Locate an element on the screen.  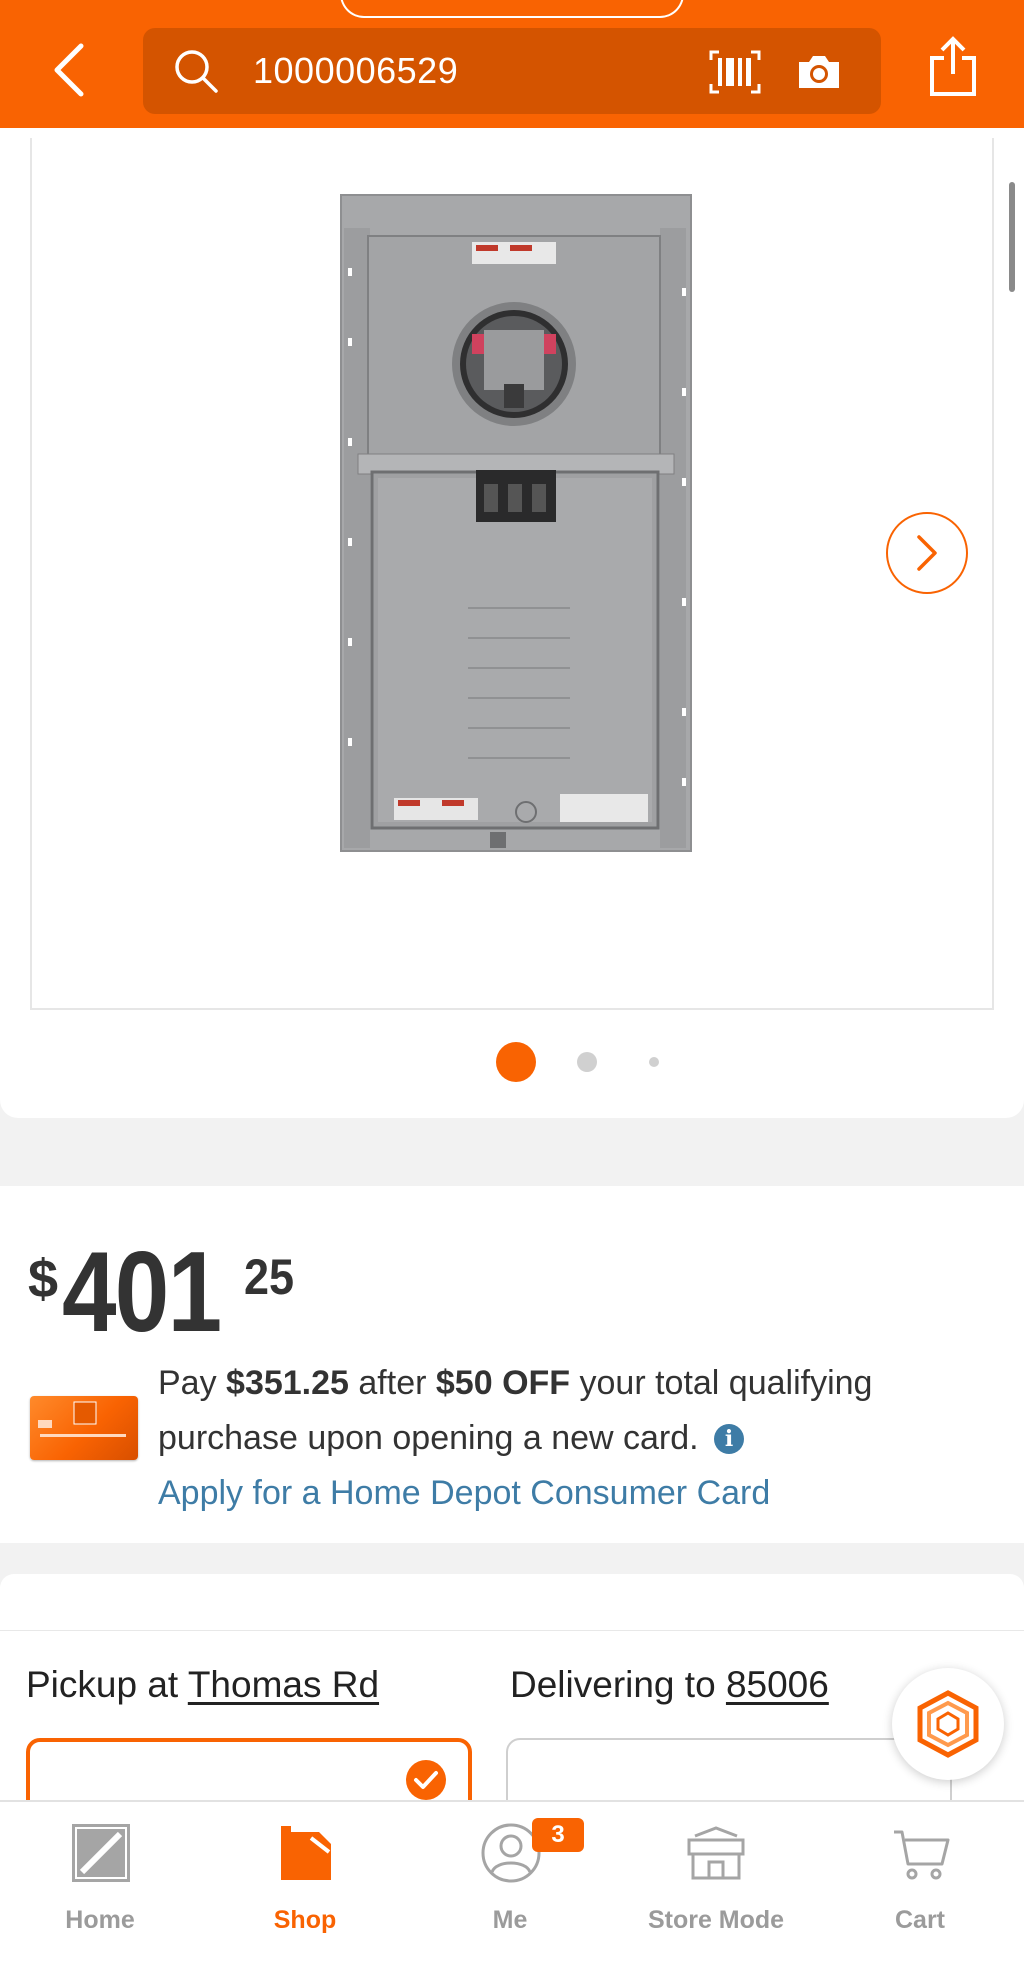
hexagon-chat-icon is located at coordinates (948, 1724).